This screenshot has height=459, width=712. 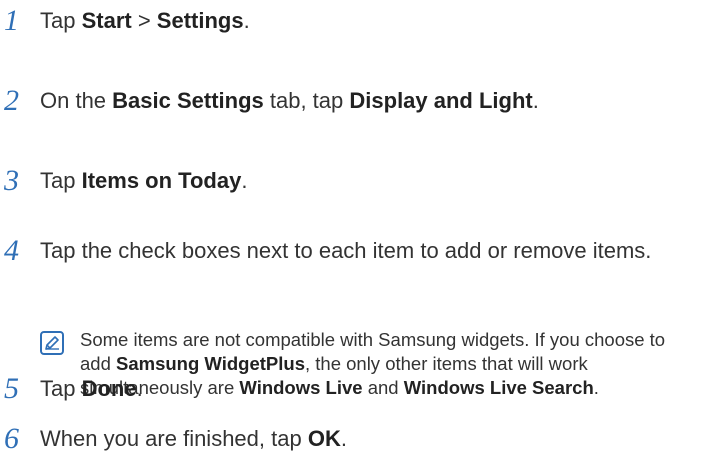 What do you see at coordinates (11, 438) in the screenshot?
I see `step-number: 6` at bounding box center [11, 438].